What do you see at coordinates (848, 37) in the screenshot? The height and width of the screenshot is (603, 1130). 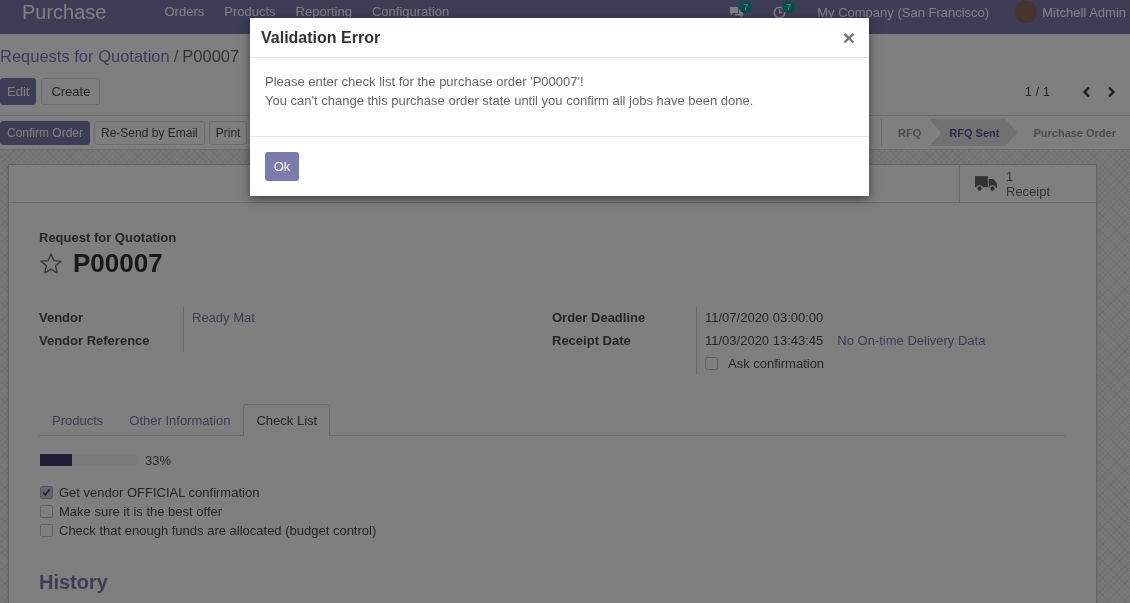 I see `close-button: ×` at bounding box center [848, 37].